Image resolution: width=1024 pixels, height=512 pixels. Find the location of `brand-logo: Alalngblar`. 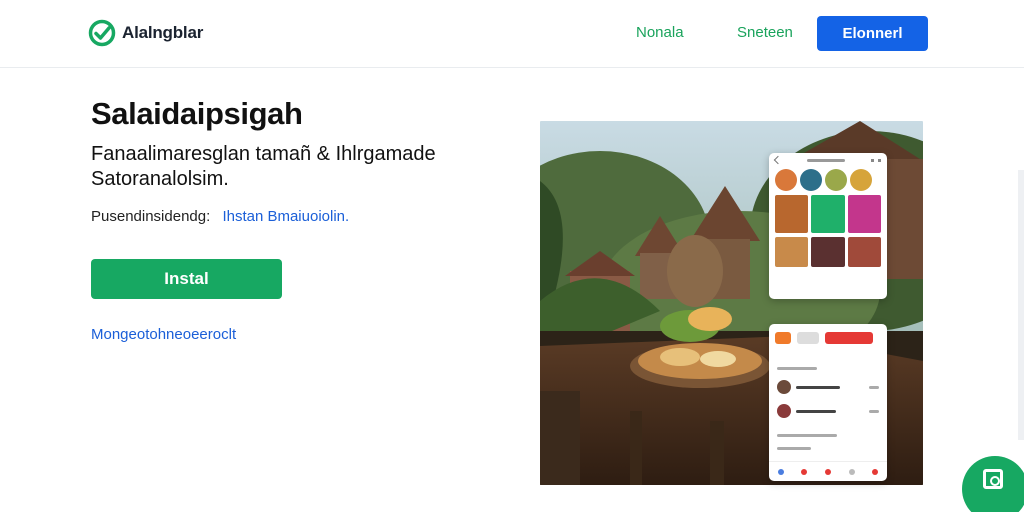

brand-logo: Alalngblar is located at coordinates (145, 33).